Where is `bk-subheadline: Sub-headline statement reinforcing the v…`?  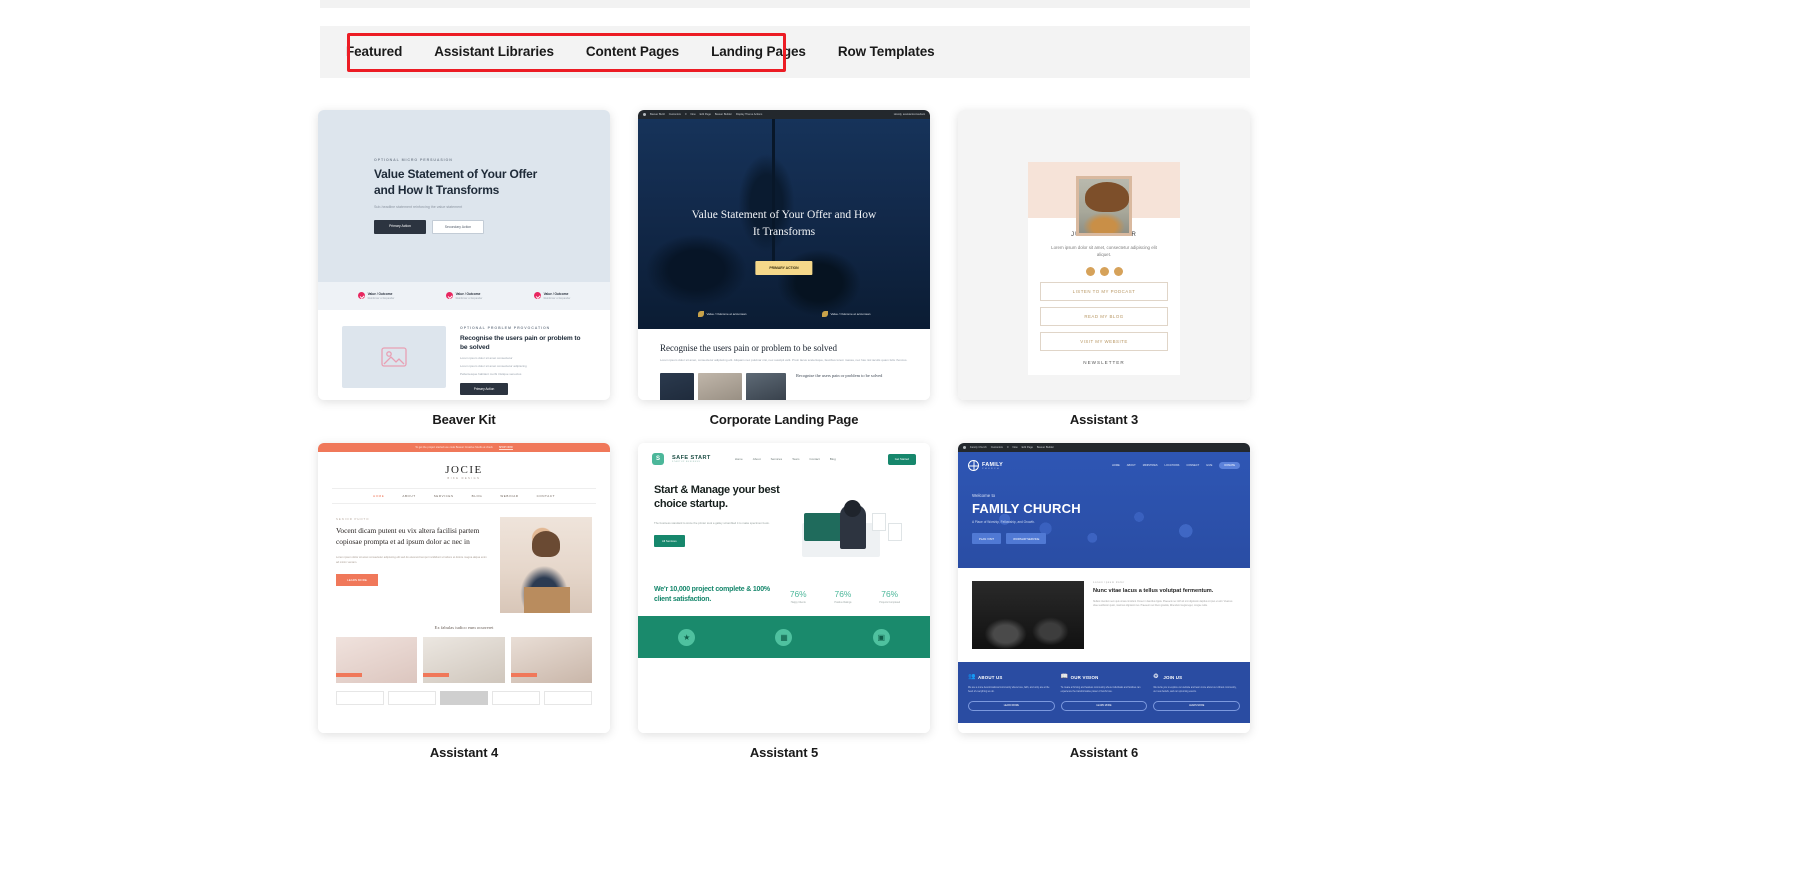
bk-subheadline: Sub-headline statement reinforcing the v… is located at coordinates (418, 206).